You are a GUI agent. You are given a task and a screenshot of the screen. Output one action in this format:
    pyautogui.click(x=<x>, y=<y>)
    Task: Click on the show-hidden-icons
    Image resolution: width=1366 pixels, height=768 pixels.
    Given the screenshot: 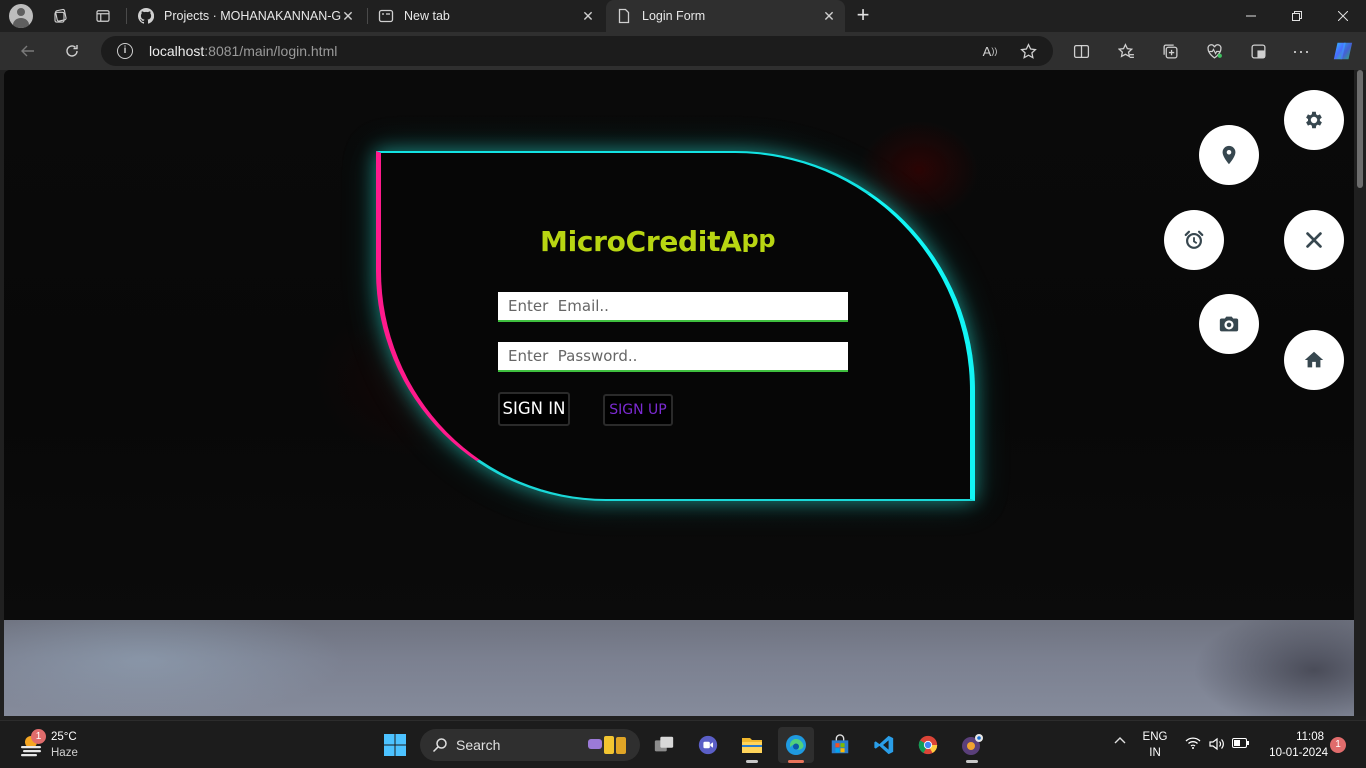 What is the action you would take?
    pyautogui.click(x=1120, y=741)
    